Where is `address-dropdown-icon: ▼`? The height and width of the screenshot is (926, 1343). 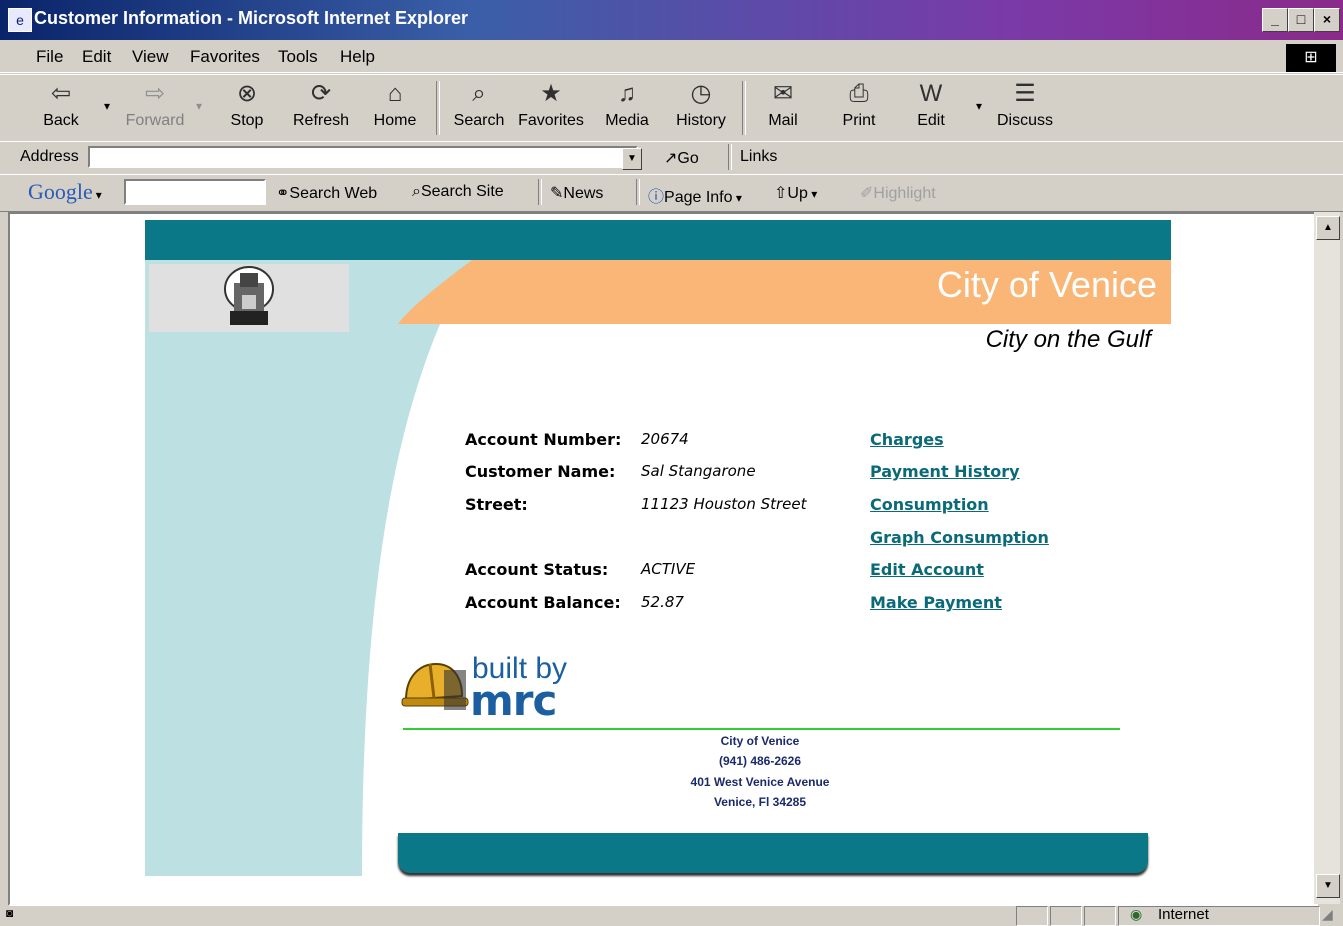 address-dropdown-icon: ▼ is located at coordinates (632, 159).